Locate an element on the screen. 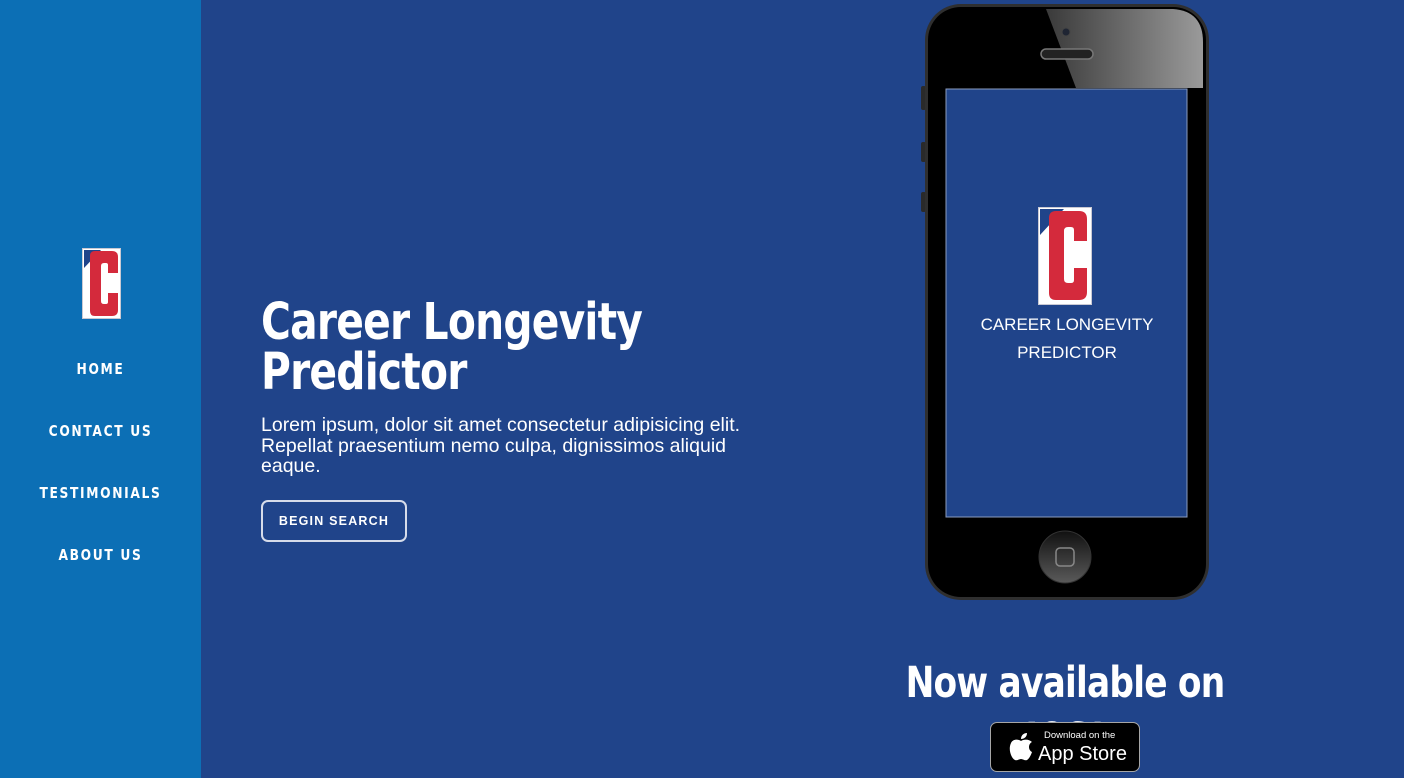  app-store-badge: Download on the App Store is located at coordinates (1065, 747).